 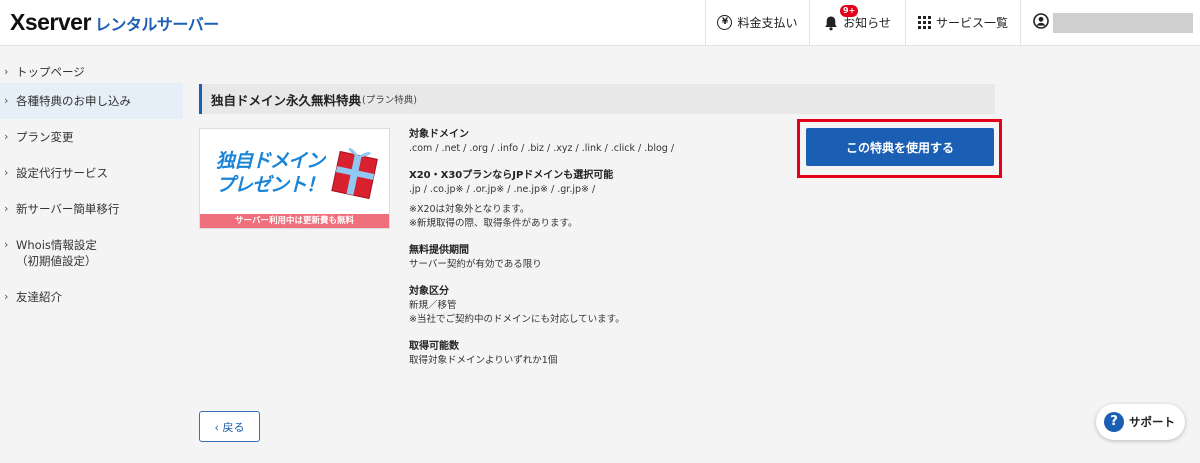 I want to click on sidebar-item-setup-service: › 設定代行サービス, so click(x=91, y=173).